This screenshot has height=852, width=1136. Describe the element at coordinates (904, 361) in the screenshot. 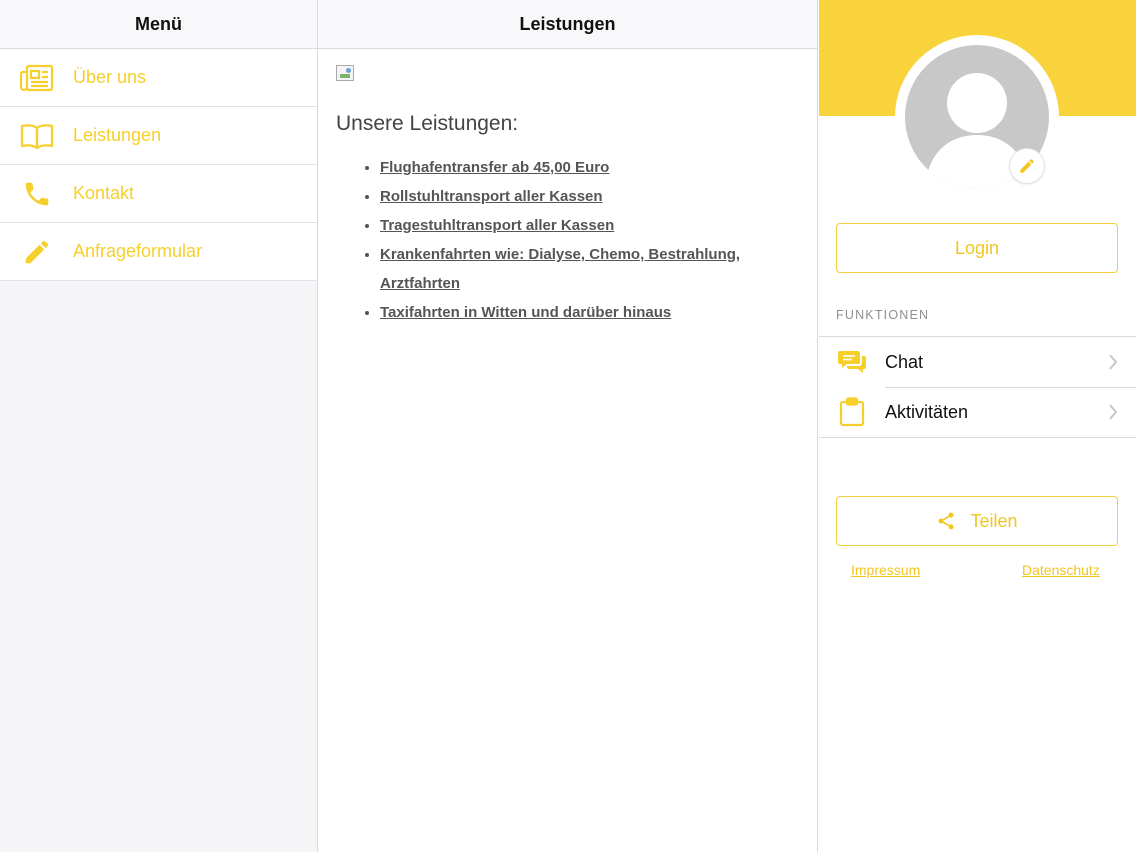

I see `function-item-label: Chat` at that location.